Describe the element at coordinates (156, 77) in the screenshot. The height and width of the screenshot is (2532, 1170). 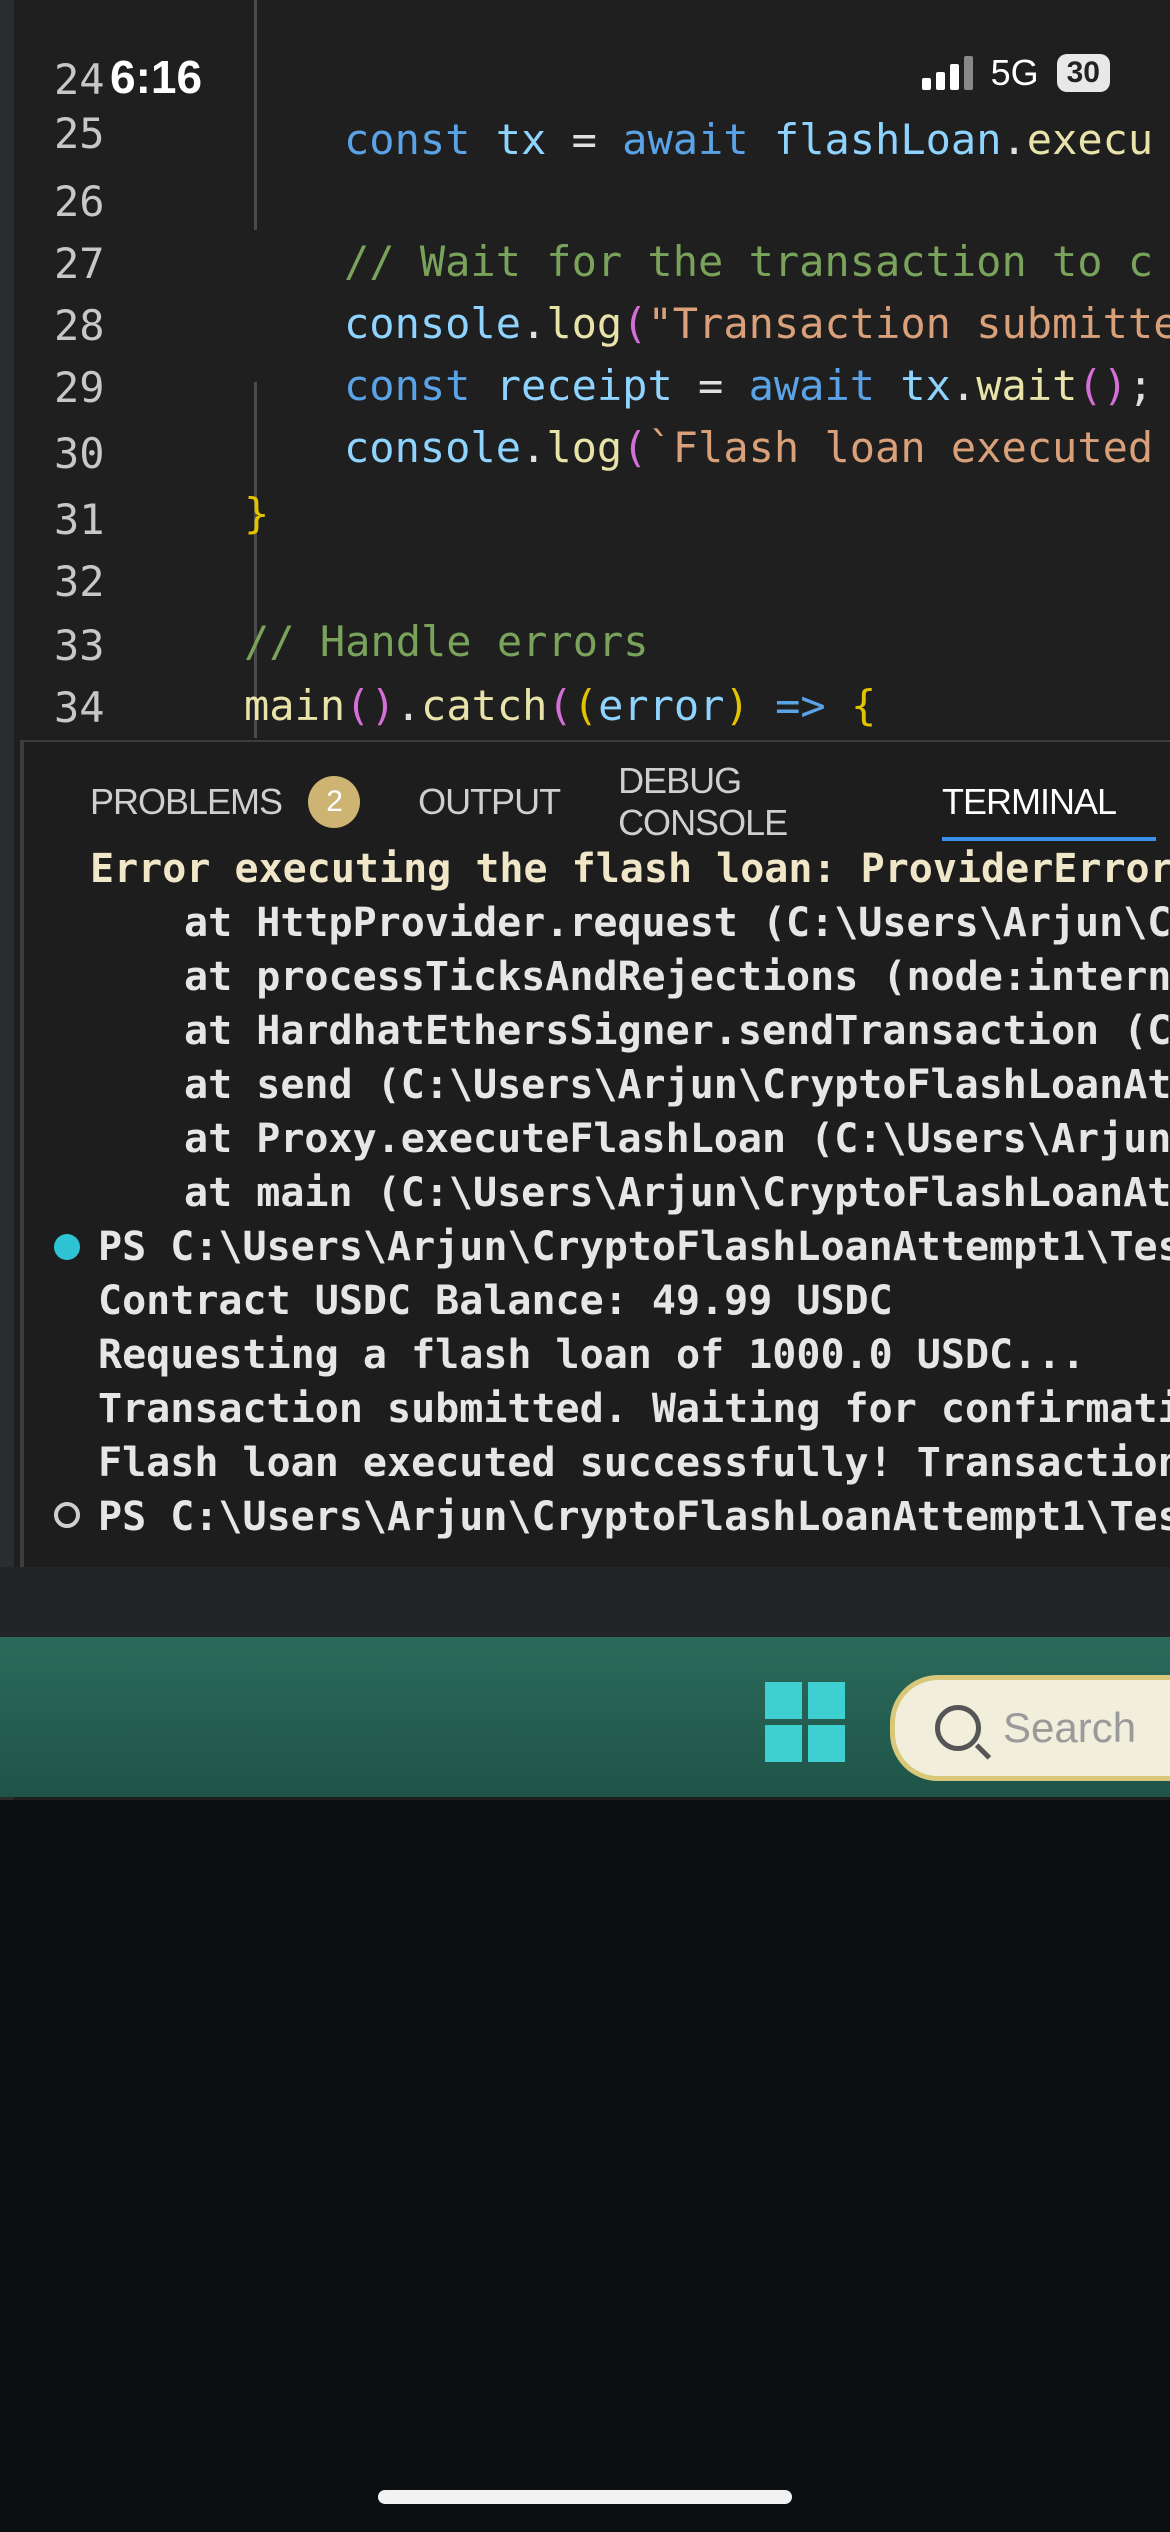
I see `status-time: 6:16` at that location.